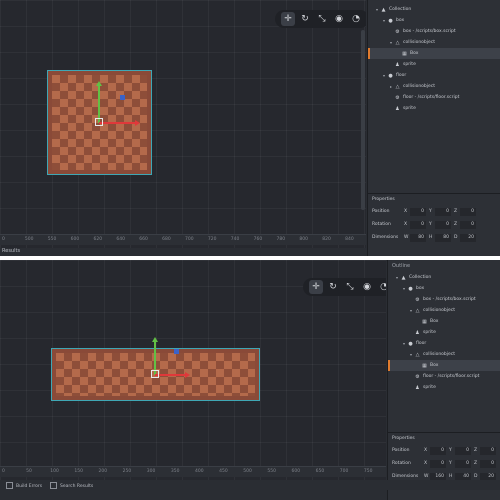  I want to click on viewport-scrollbar, so click(363, 120).